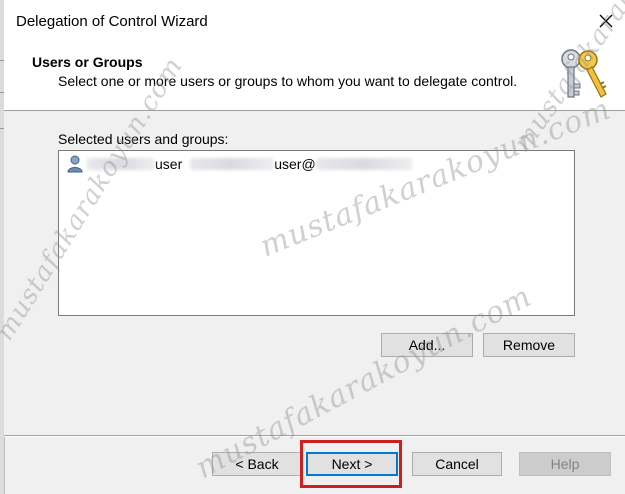 This screenshot has width=625, height=494. What do you see at coordinates (112, 21) in the screenshot?
I see `window-title: Delegation of Control Wizard` at bounding box center [112, 21].